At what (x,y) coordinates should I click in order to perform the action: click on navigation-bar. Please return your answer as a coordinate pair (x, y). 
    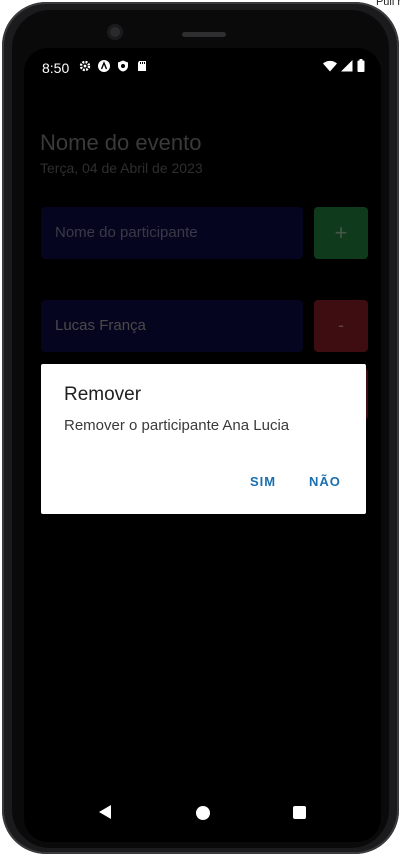
    Looking at the image, I should click on (202, 814).